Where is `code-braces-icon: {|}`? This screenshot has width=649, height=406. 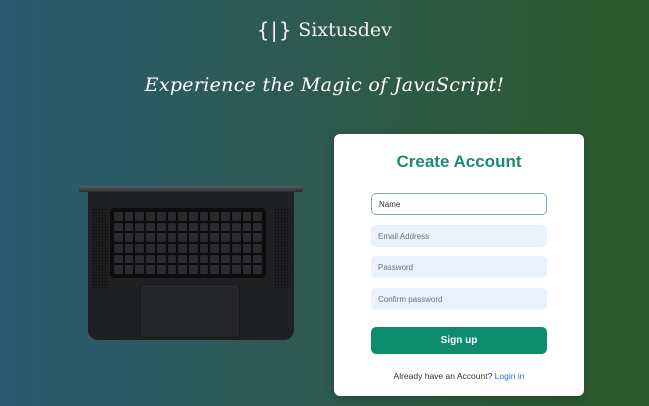 code-braces-icon: {|} is located at coordinates (274, 30).